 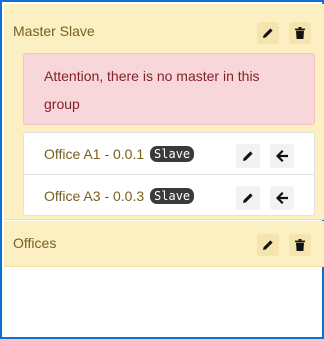 I want to click on group-offices: Offices, so click(x=164, y=244).